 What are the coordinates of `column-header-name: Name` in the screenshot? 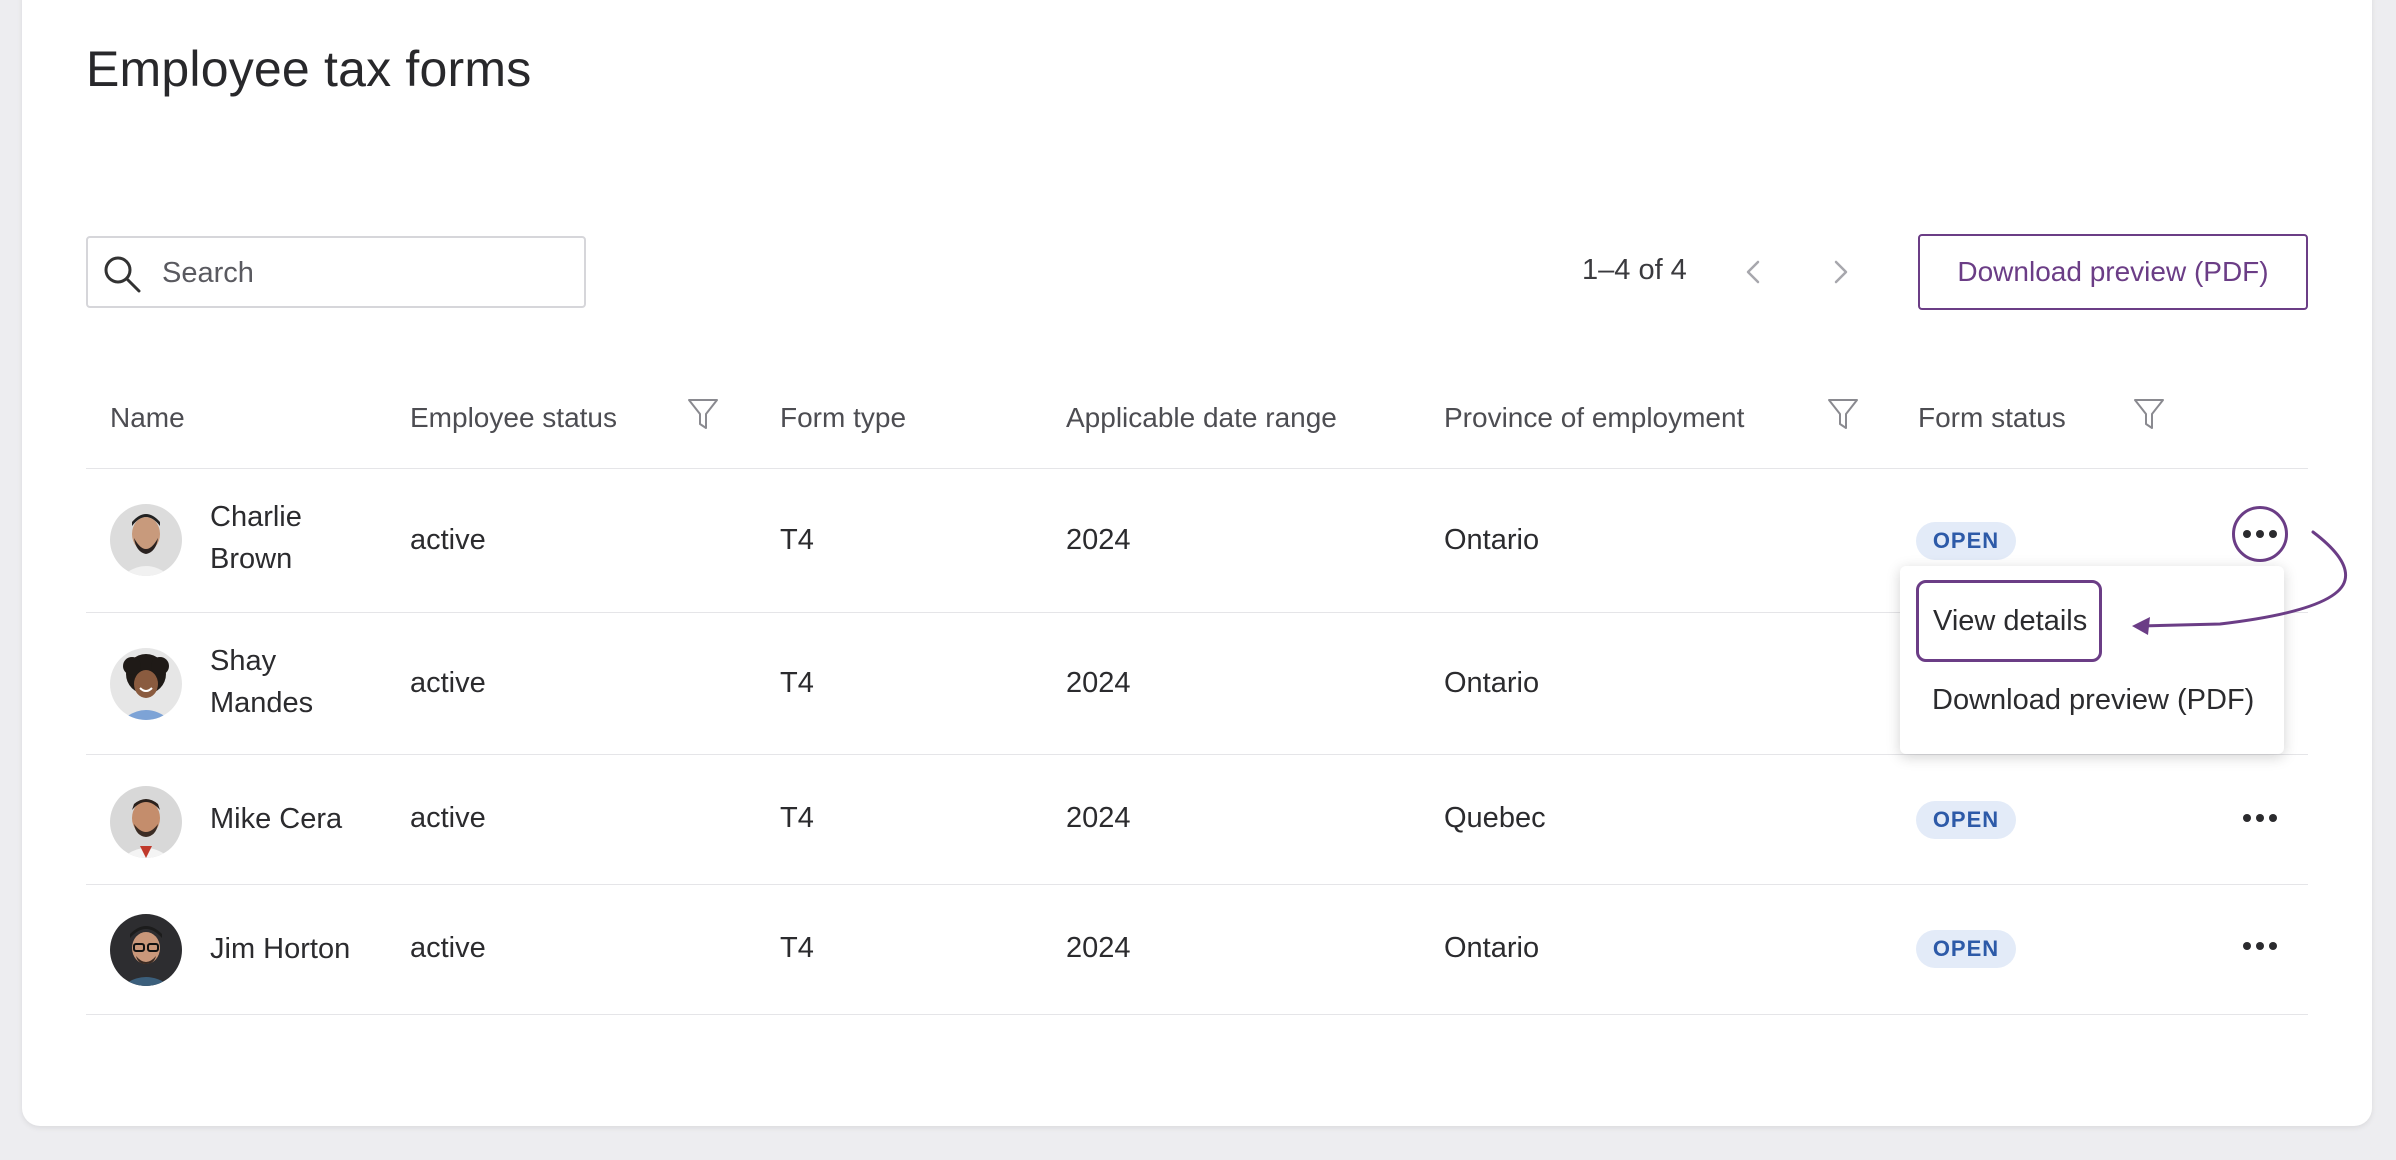 It's located at (147, 418).